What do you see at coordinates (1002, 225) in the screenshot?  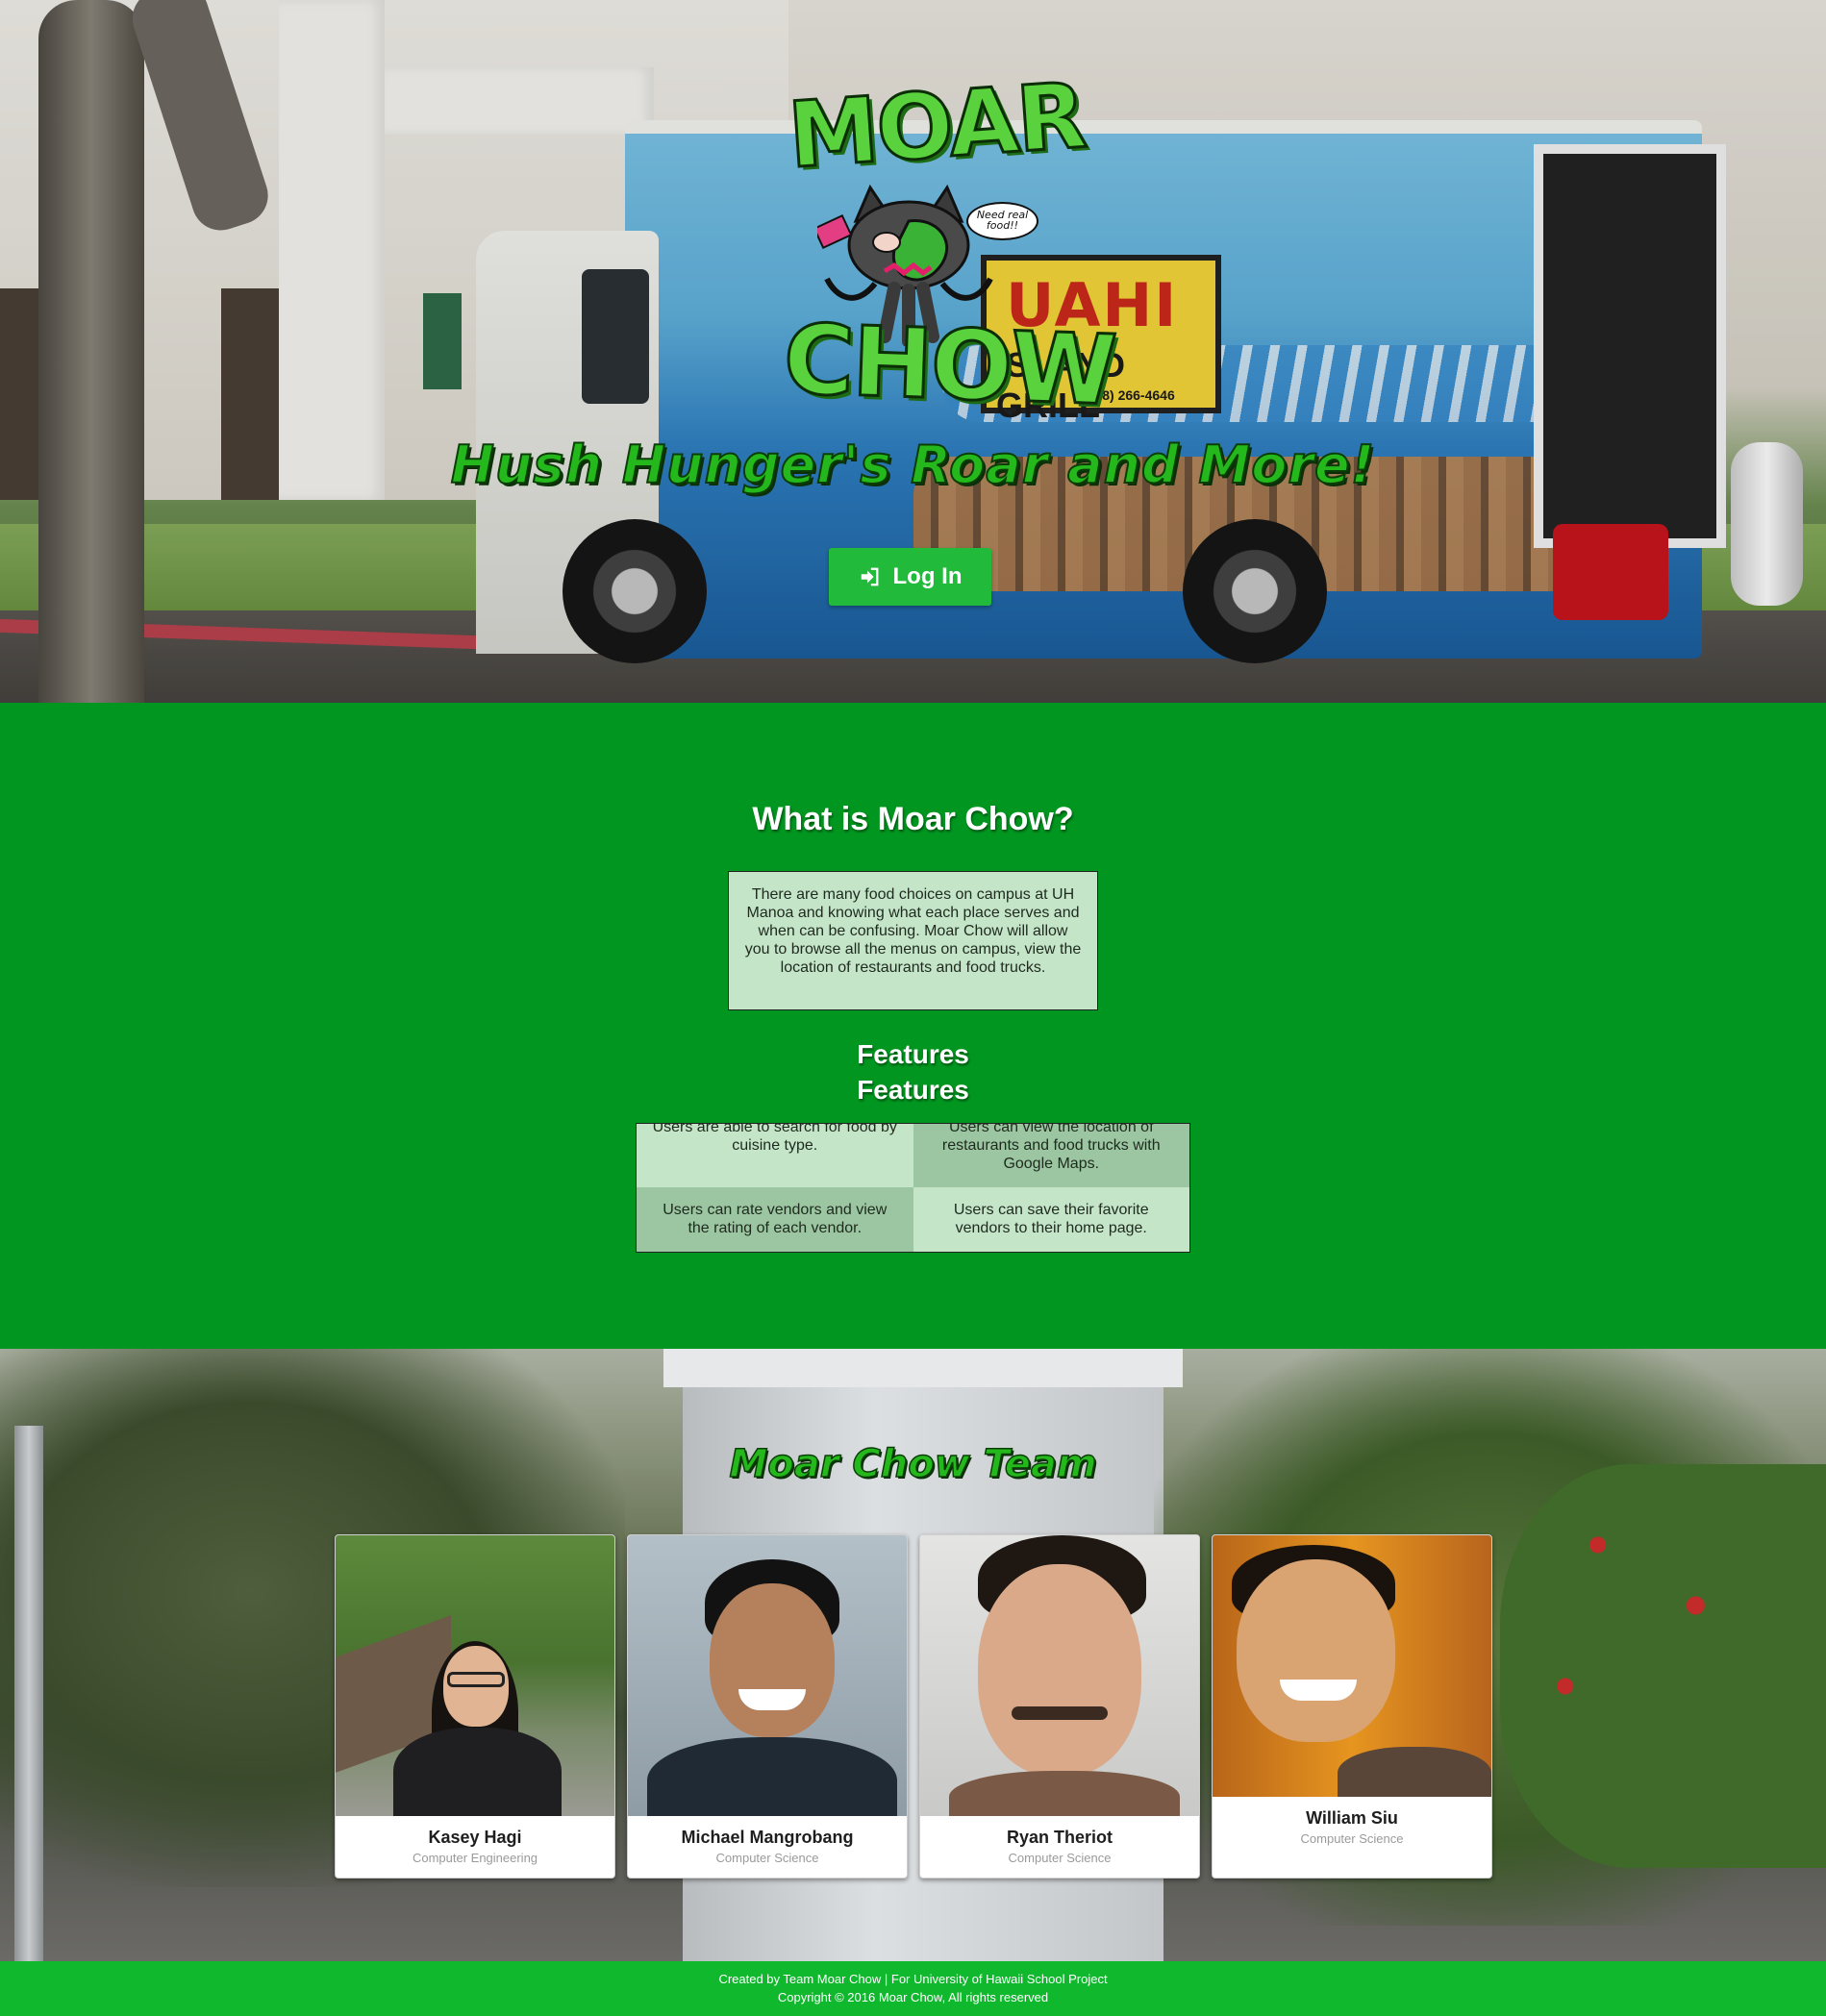 I see `logo-bubble-line: food!!` at bounding box center [1002, 225].